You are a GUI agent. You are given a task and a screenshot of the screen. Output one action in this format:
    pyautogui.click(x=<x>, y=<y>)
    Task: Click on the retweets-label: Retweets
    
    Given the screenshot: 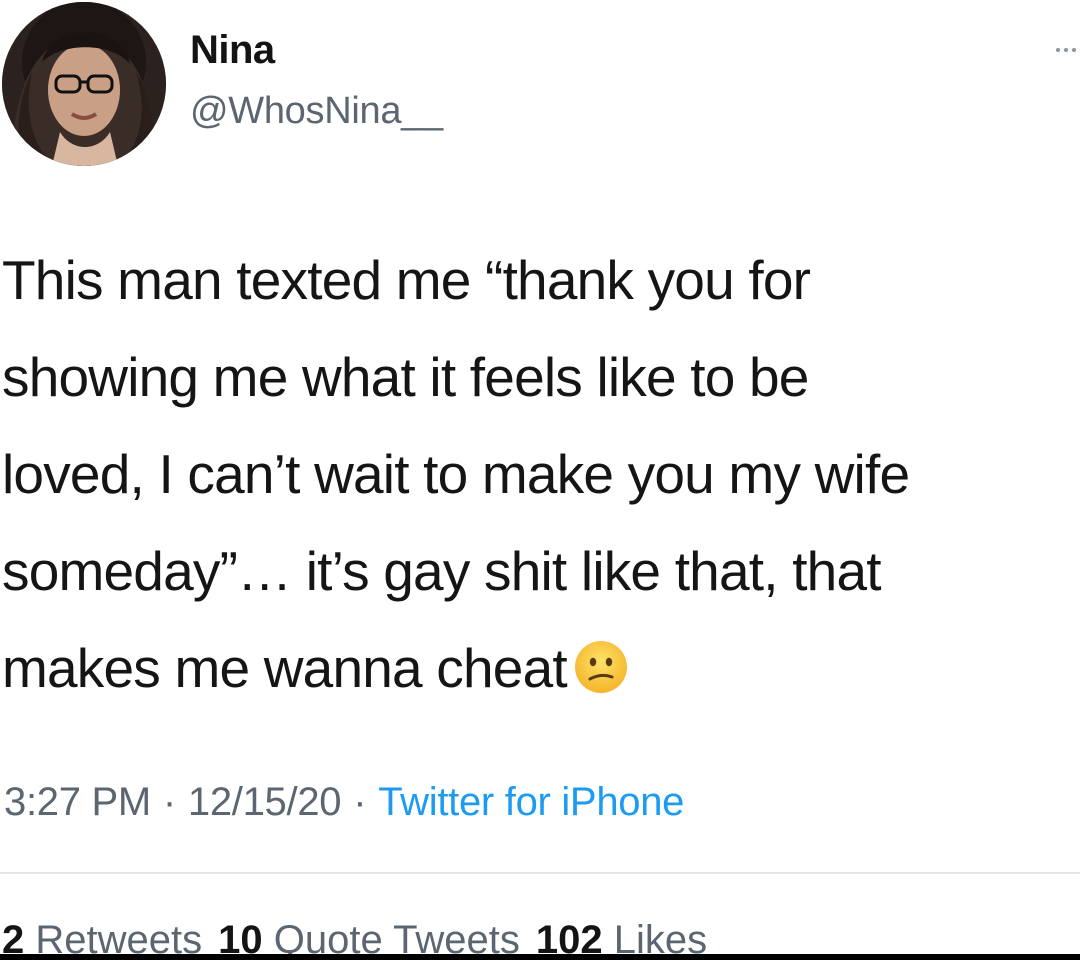 What is the action you would take?
    pyautogui.click(x=119, y=936)
    